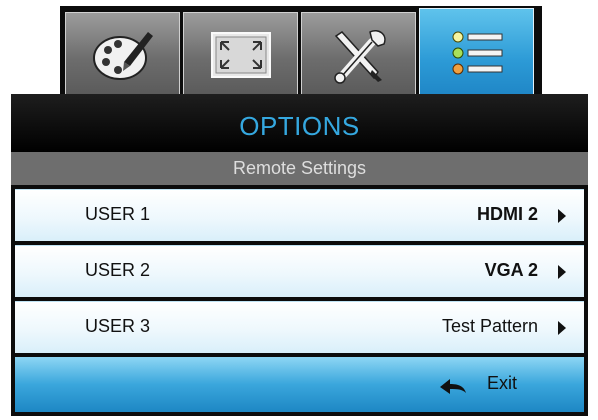 This screenshot has height=420, width=598. I want to click on menu-item-value: VGA 2, so click(511, 270).